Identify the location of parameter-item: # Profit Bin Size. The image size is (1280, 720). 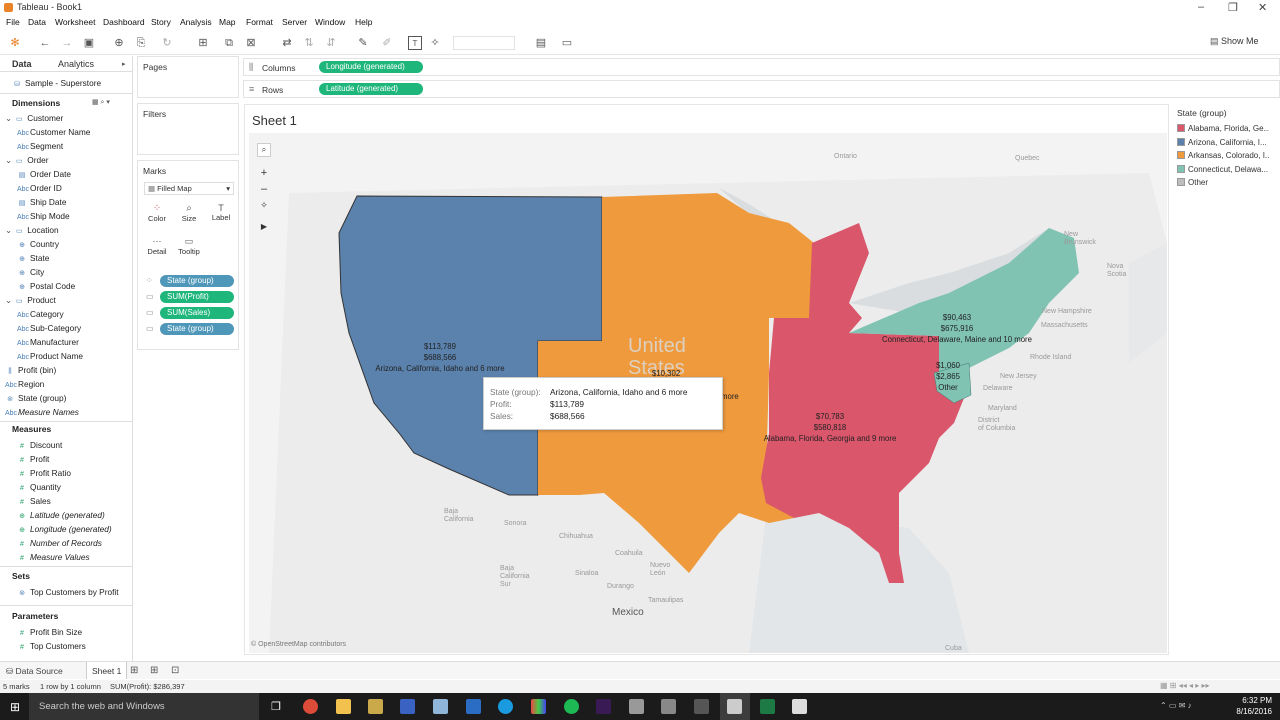
(49, 632).